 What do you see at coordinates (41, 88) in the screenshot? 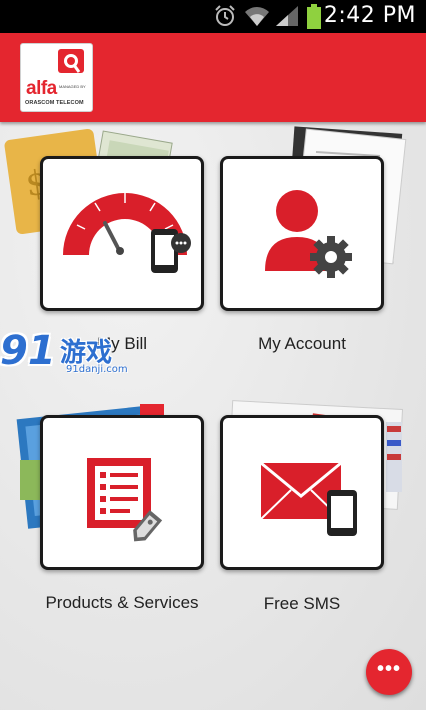
I see `logo-brand-text: alfa` at bounding box center [41, 88].